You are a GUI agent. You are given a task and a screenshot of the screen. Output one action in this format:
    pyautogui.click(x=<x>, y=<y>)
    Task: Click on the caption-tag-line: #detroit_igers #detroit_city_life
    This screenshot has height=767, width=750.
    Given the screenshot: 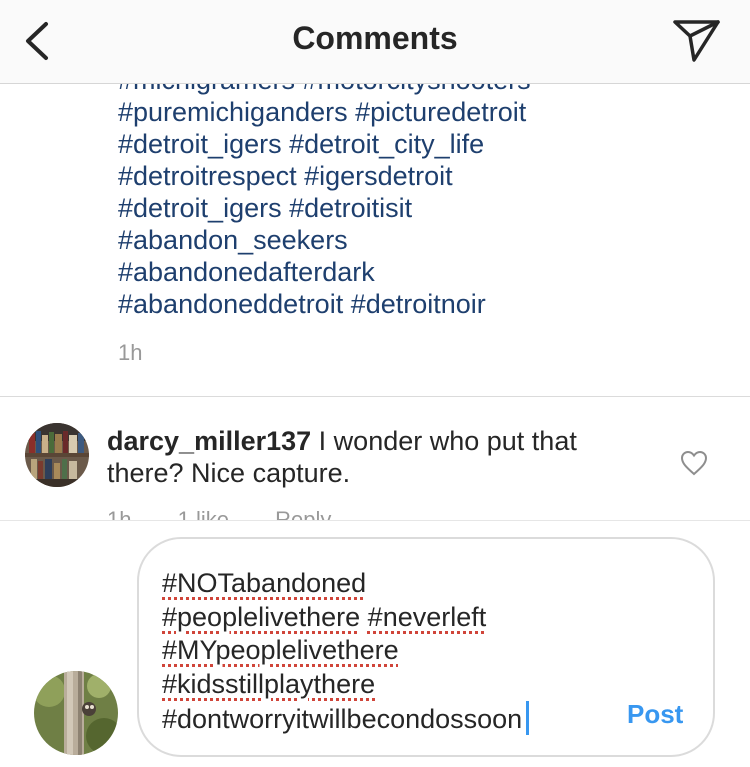 What is the action you would take?
    pyautogui.click(x=398, y=144)
    